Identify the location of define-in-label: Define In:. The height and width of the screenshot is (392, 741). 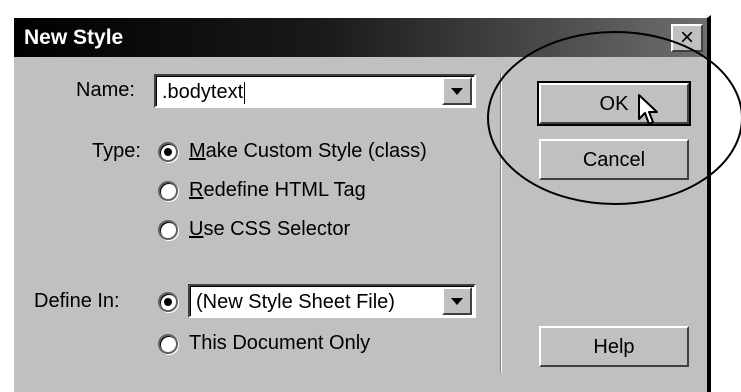
(77, 301).